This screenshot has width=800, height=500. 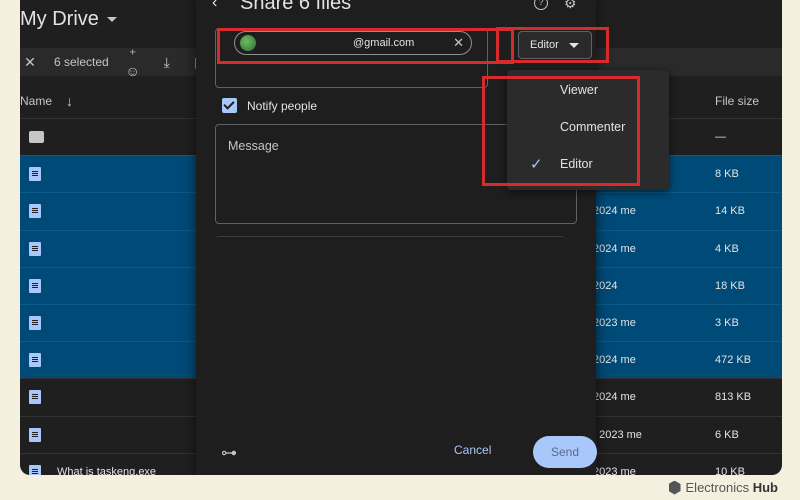 What do you see at coordinates (730, 211) in the screenshot?
I see `file-size: 14 KB` at bounding box center [730, 211].